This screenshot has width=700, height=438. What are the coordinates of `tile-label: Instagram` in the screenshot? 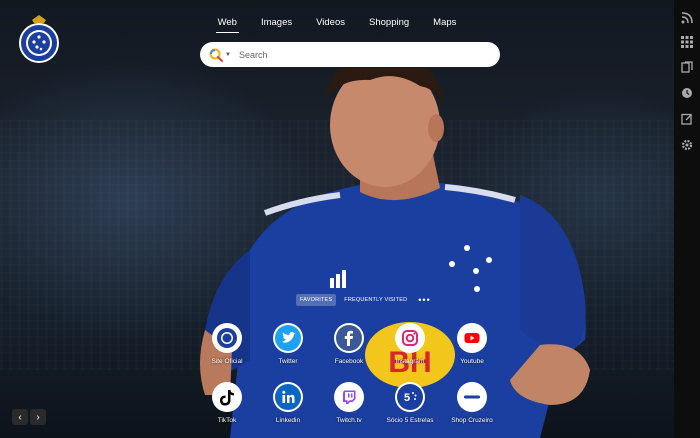 It's located at (410, 361).